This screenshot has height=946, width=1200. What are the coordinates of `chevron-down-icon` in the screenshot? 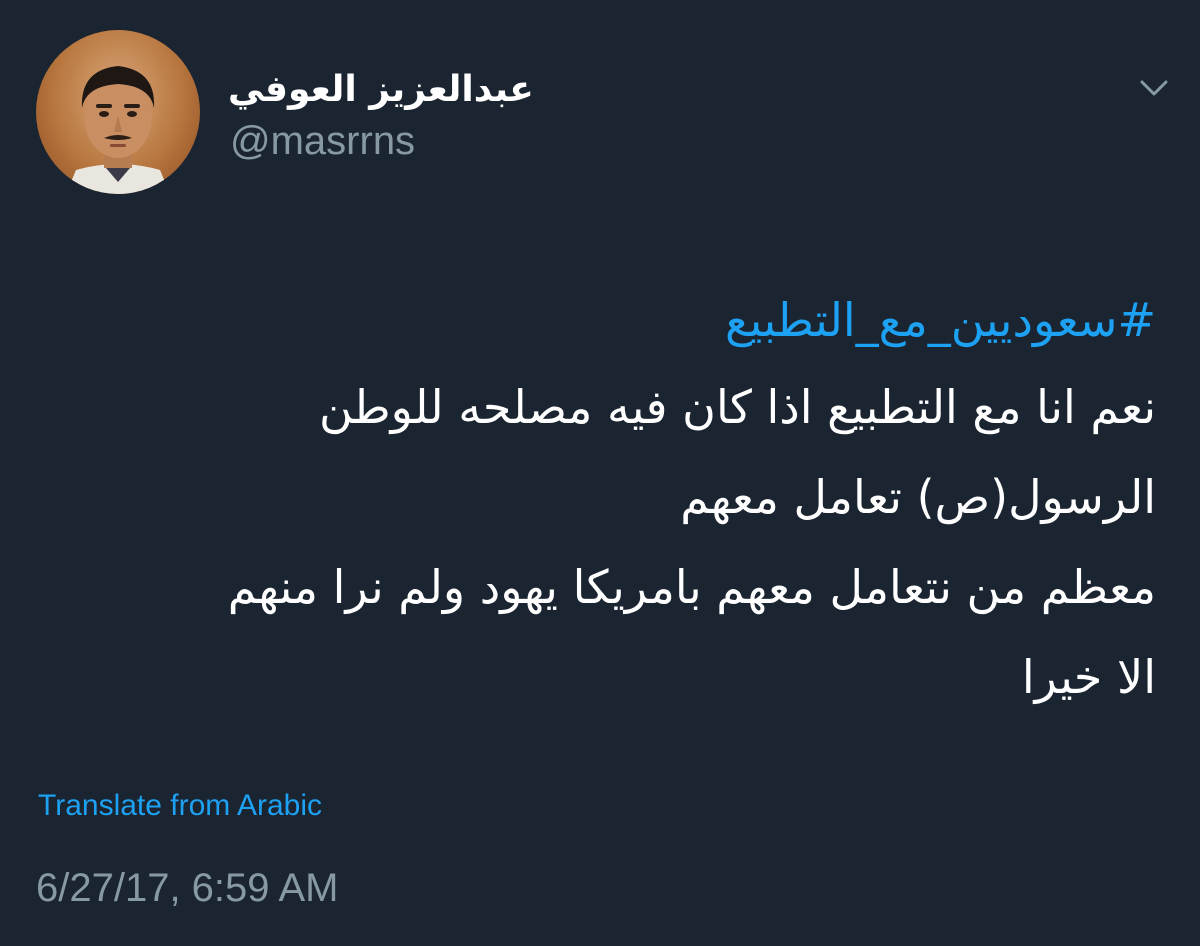 It's located at (1154, 88).